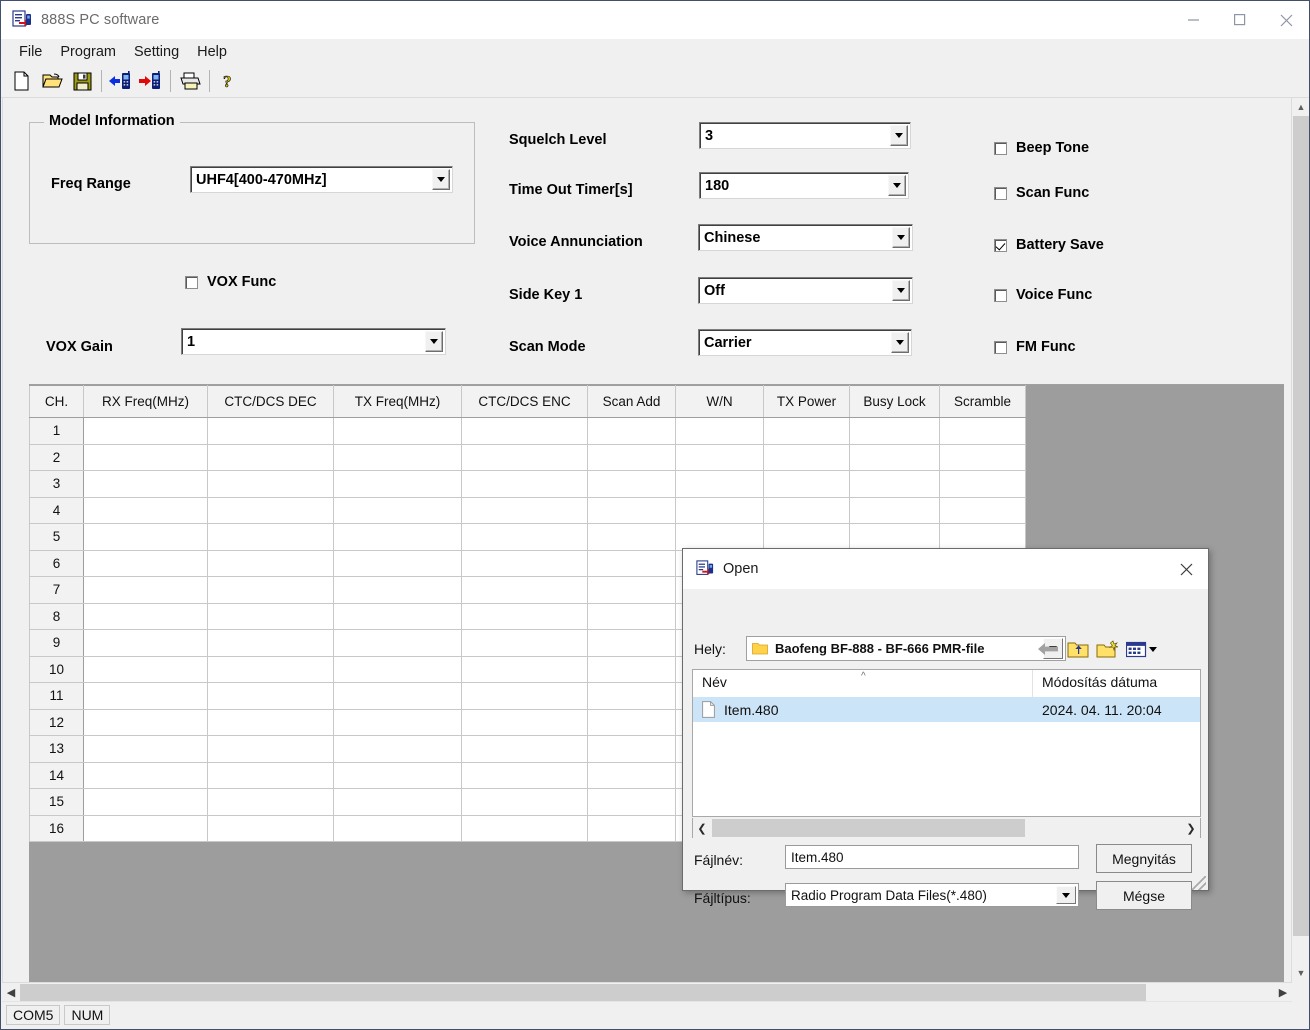  I want to click on table-row: 2, so click(527, 457).